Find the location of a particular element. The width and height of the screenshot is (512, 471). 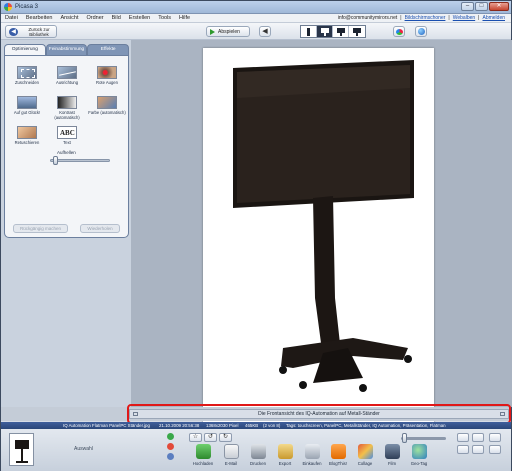

view-single-button is located at coordinates (309, 31).